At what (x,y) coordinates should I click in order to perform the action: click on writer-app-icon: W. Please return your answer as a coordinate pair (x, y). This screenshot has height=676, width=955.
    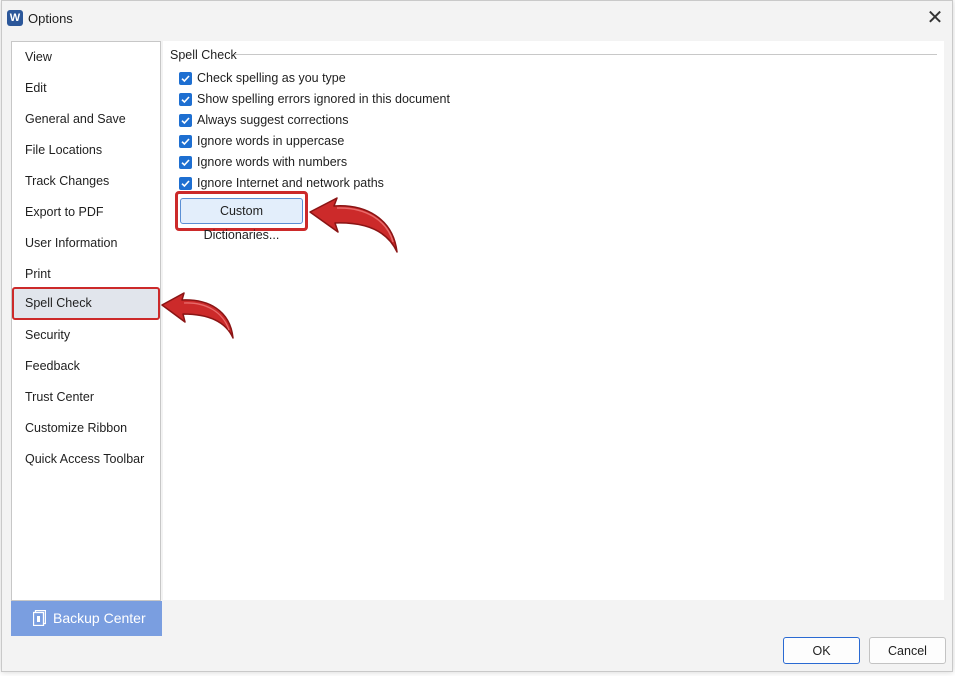
    Looking at the image, I should click on (15, 18).